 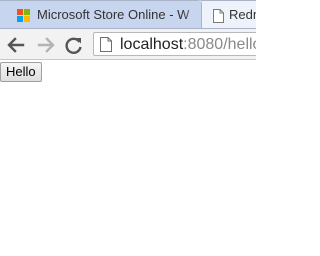 I want to click on document-icon, so click(x=218, y=16).